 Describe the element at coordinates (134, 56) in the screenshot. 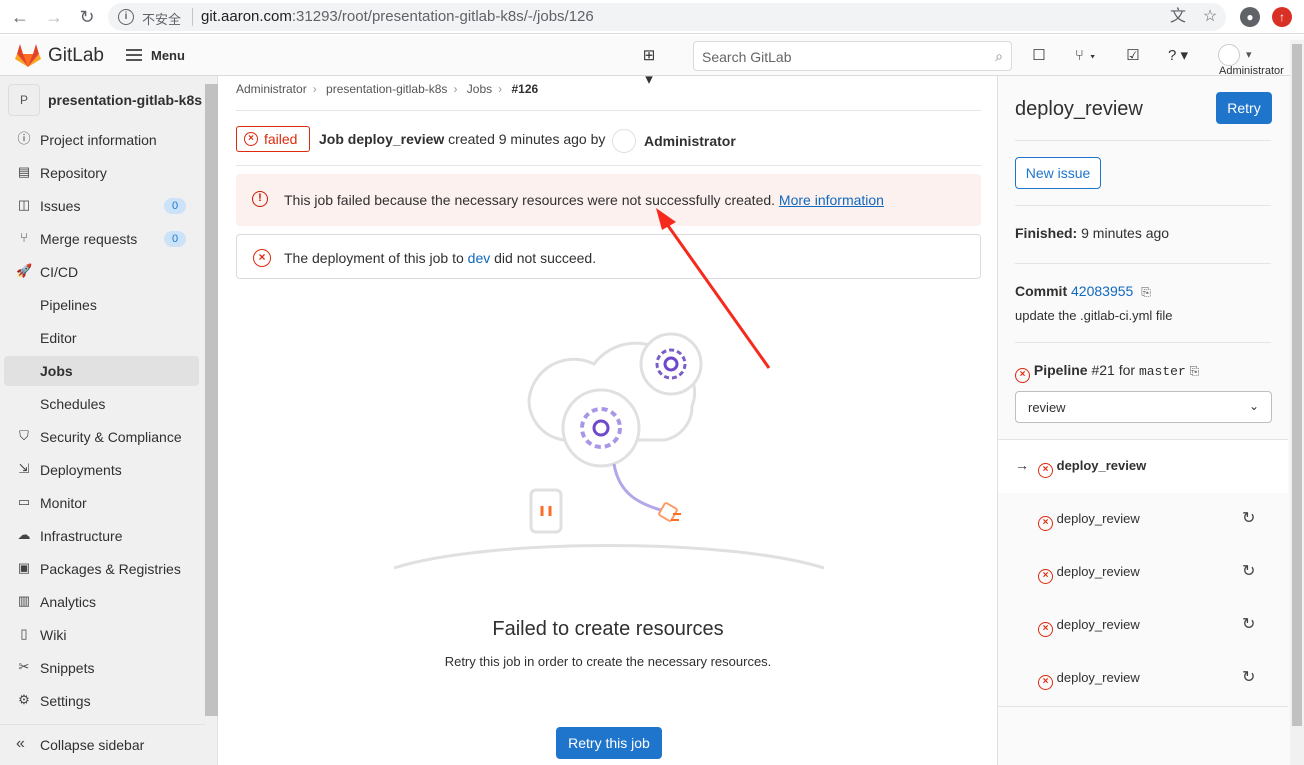

I see `hamburger-icon` at that location.